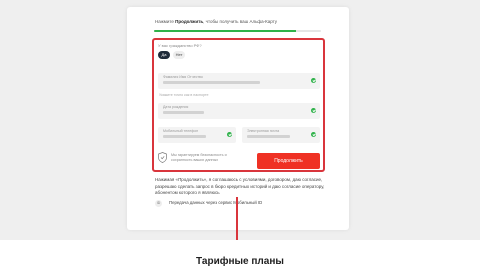 This screenshot has width=480, height=273. Describe the element at coordinates (225, 31) in the screenshot. I see `progress-fill` at that location.